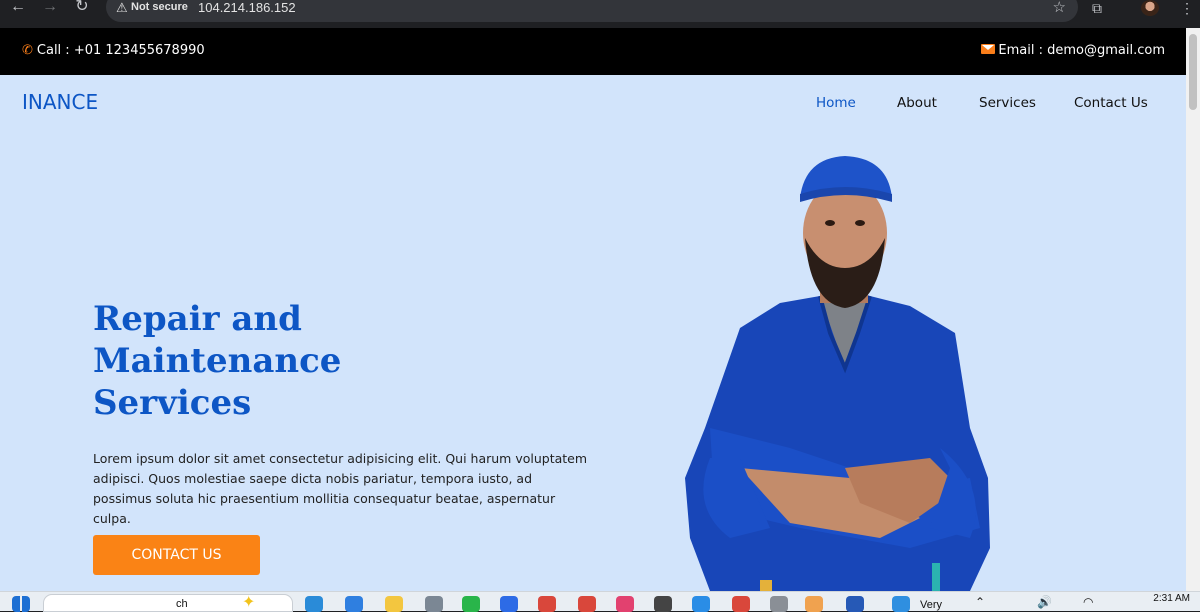  Describe the element at coordinates (1097, 8) in the screenshot. I see `extensions-icon: ⧉` at that location.